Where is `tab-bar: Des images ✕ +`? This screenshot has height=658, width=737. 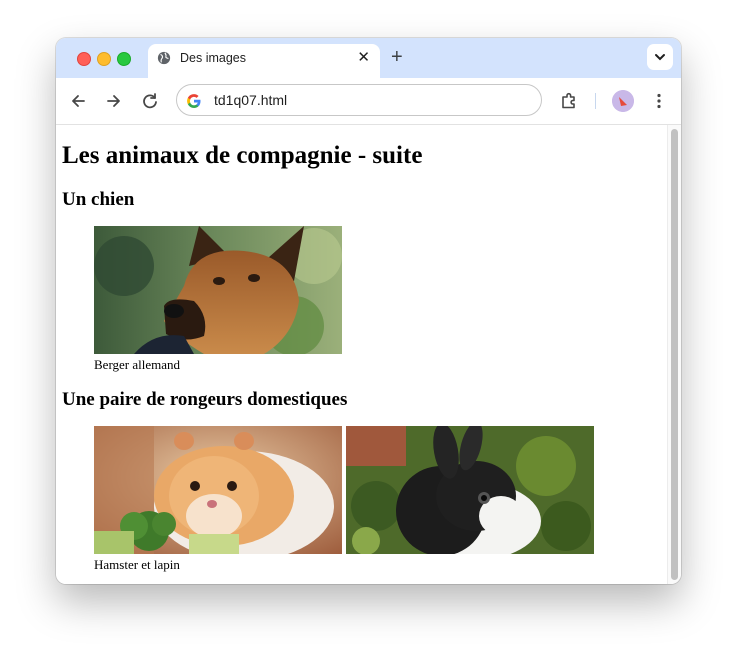
tab-bar: Des images ✕ + is located at coordinates (368, 58).